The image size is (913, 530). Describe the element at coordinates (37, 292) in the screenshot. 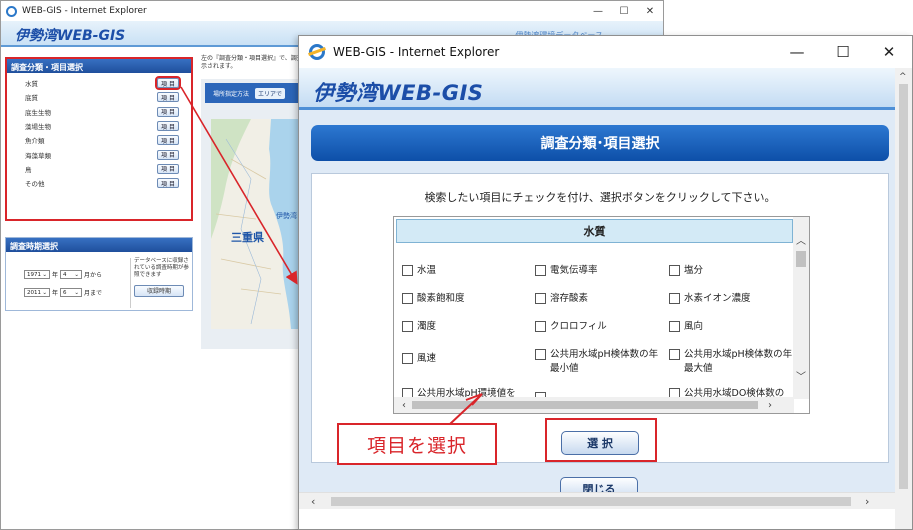

I see `end-year-select: 2011 ⌄` at that location.